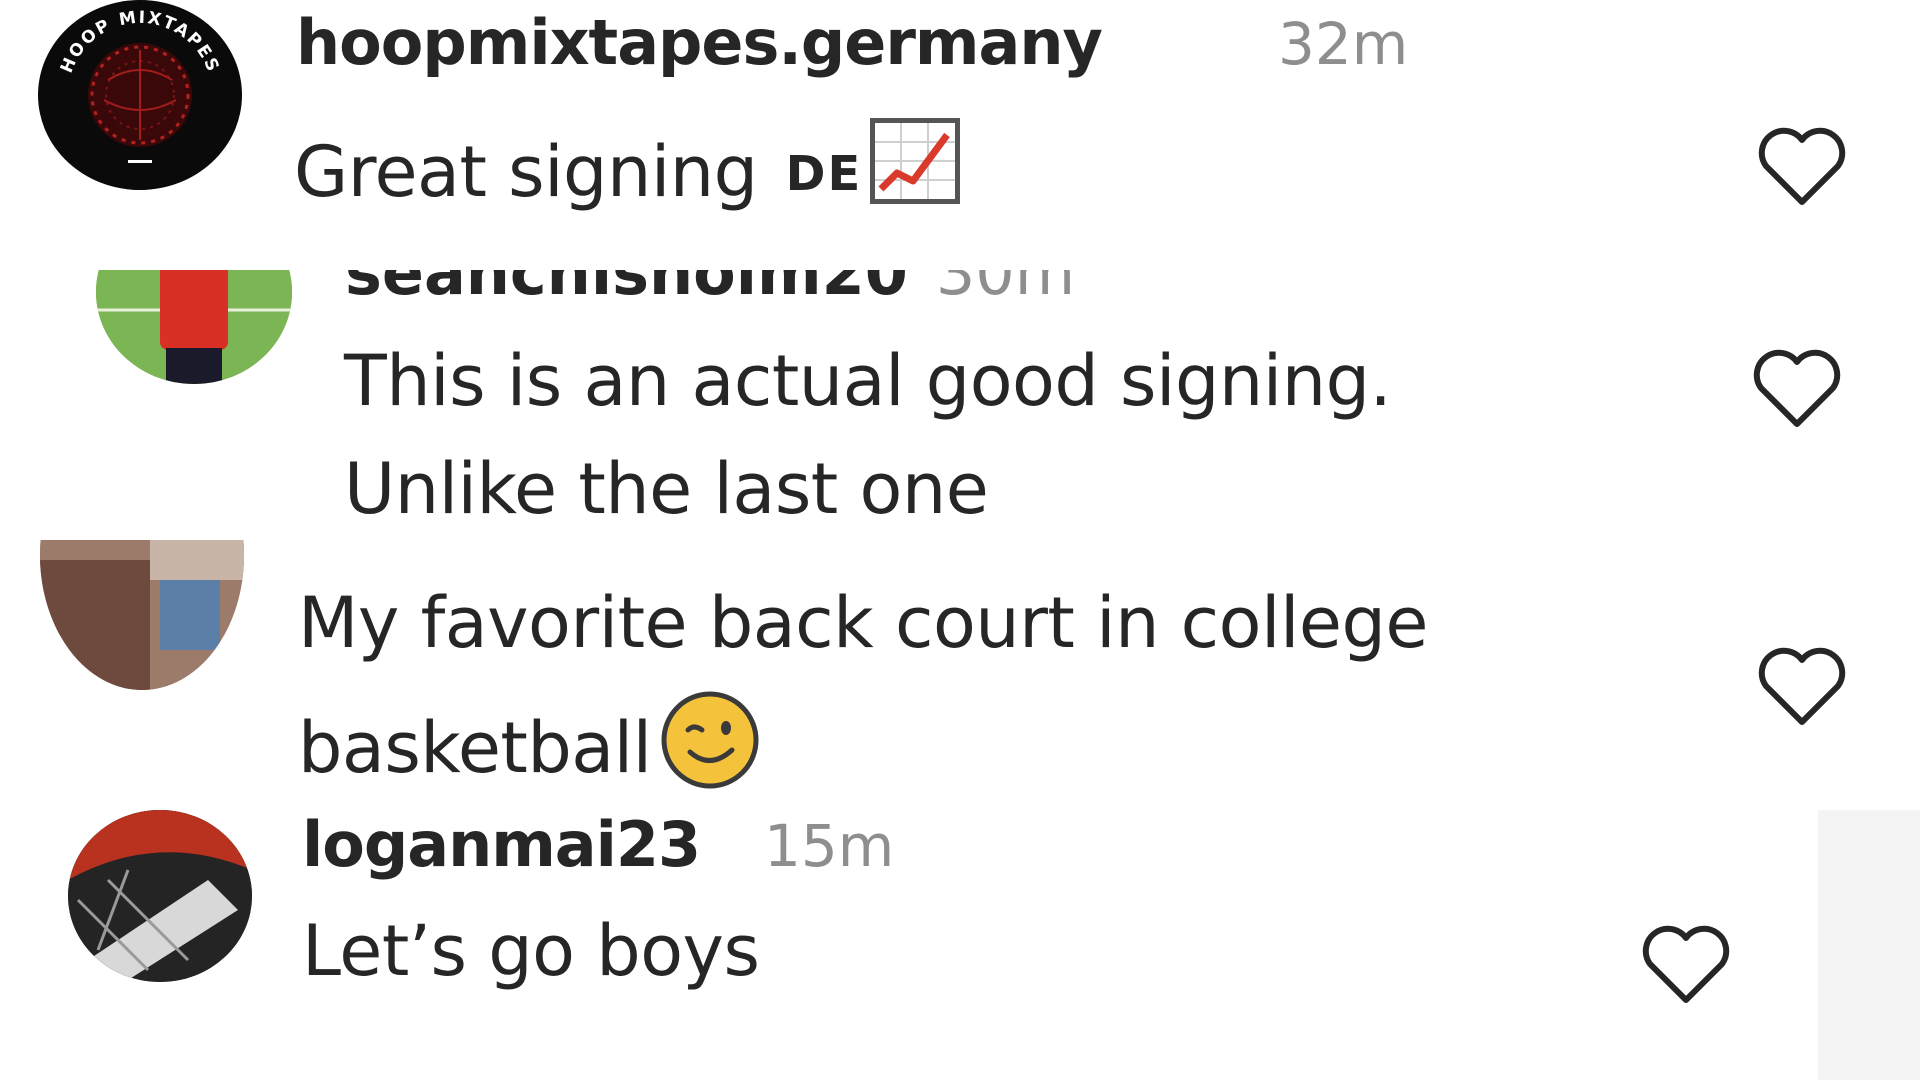  I want to click on comment-timestamp: 30m, so click(1005, 289).